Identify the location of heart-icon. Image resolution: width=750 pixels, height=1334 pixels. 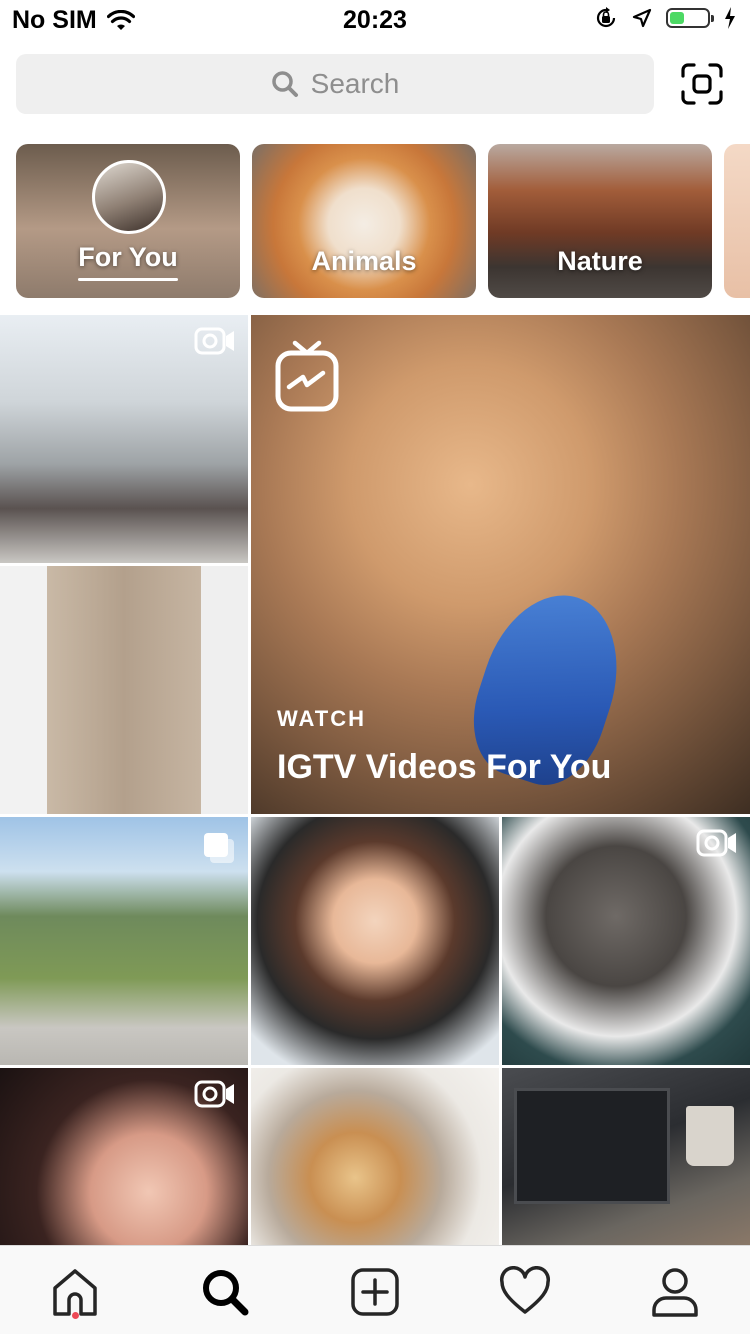
(525, 1290).